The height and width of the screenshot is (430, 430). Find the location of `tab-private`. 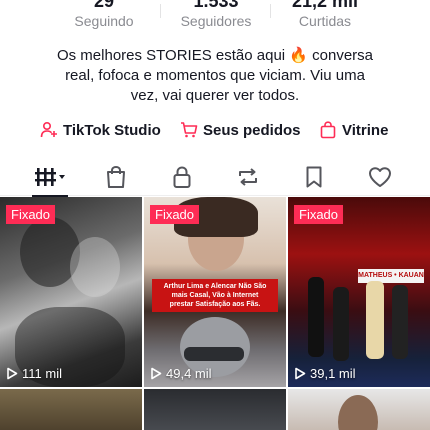

tab-private is located at coordinates (182, 177).